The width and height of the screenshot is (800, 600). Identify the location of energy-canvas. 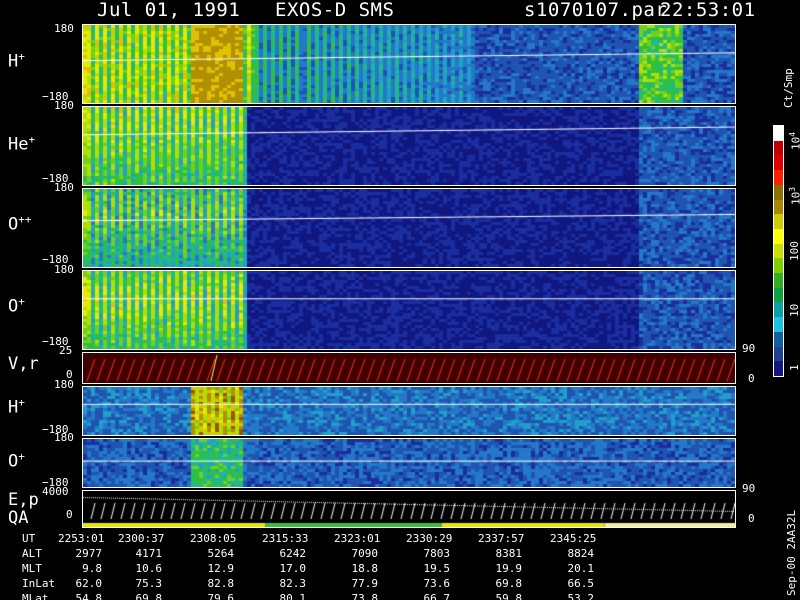
(409, 509).